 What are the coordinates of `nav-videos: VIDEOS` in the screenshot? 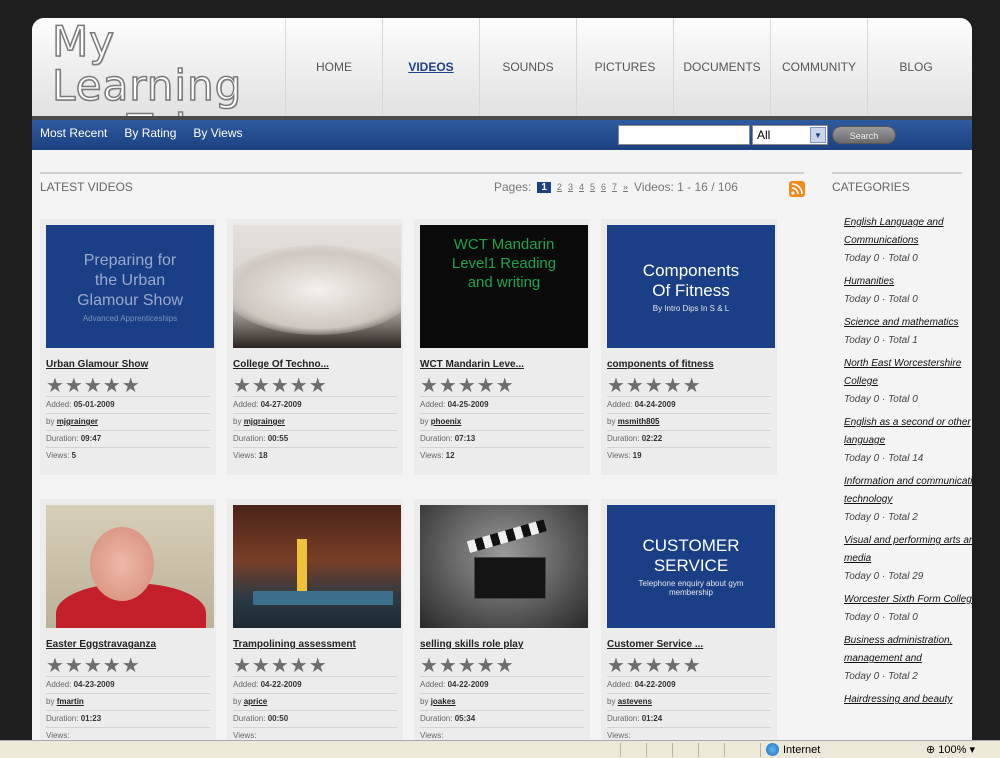 It's located at (430, 67).